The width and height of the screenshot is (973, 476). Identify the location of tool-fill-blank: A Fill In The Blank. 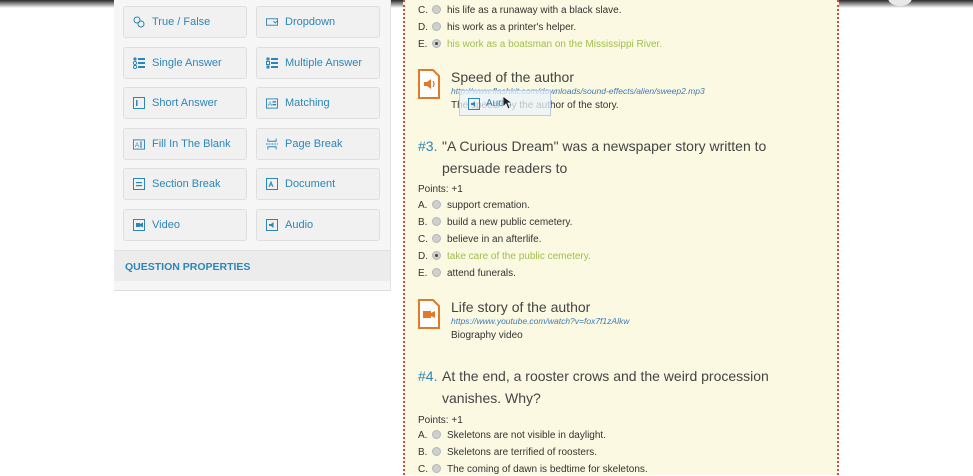
(185, 144).